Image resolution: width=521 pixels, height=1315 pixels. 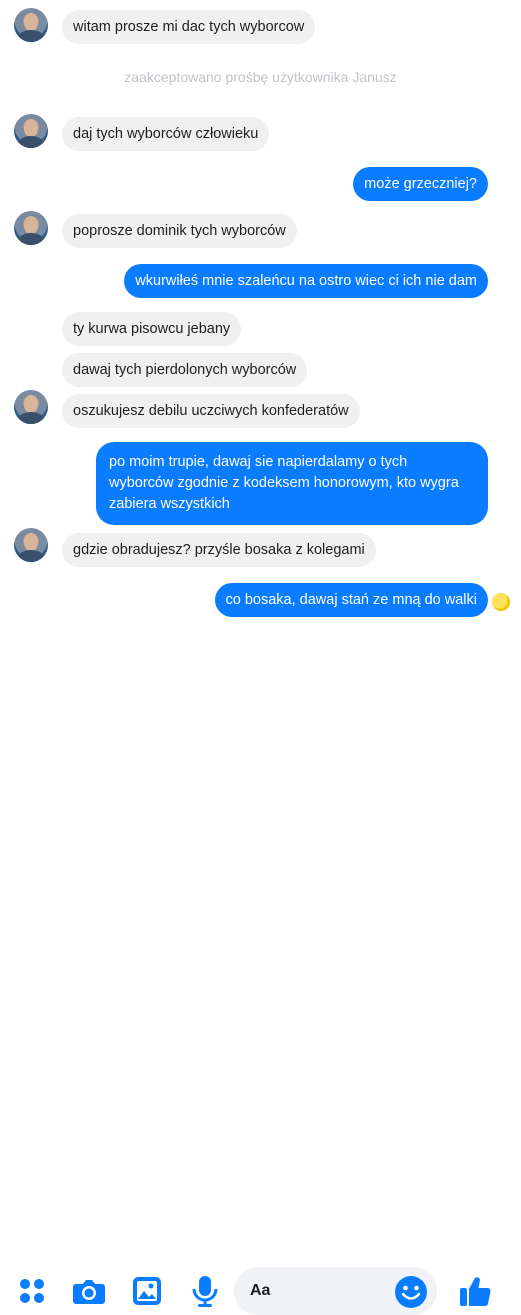 I want to click on emoji-icon, so click(x=411, y=1292).